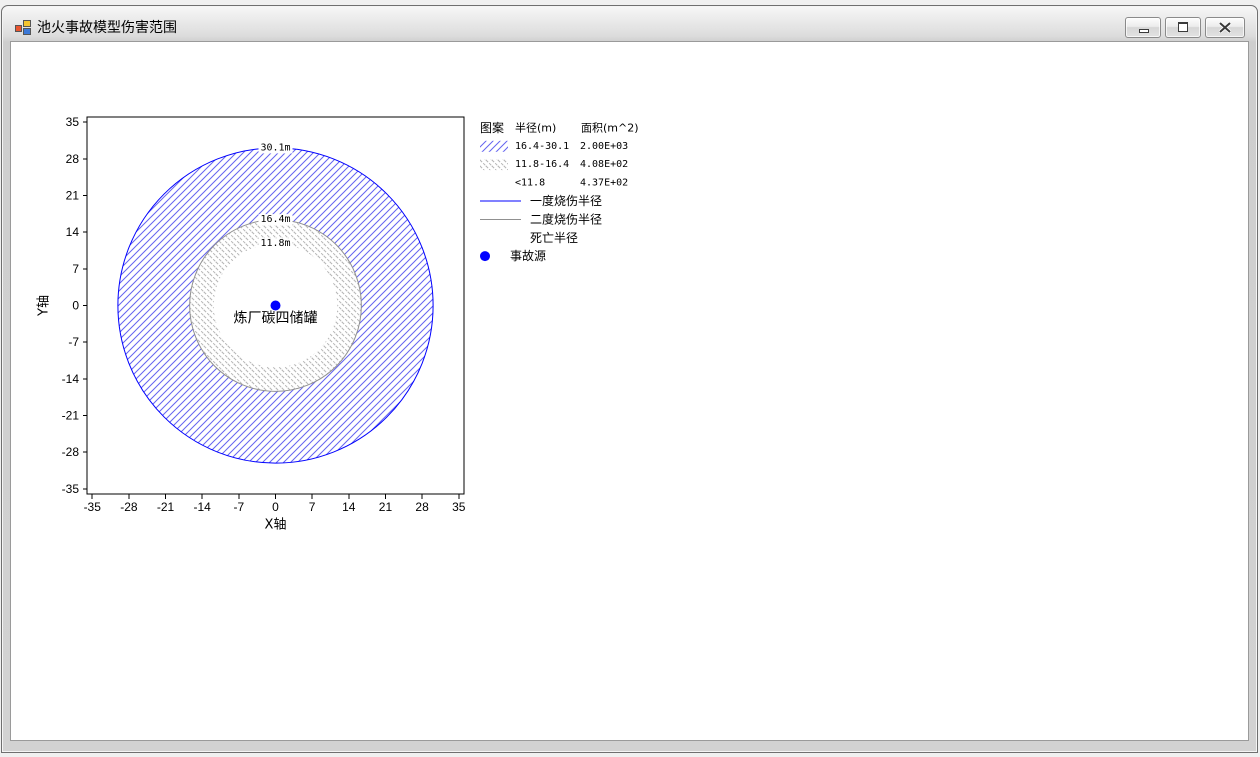 This screenshot has width=1260, height=757. Describe the element at coordinates (71, 415) in the screenshot. I see `y-tick-label: -21` at that location.